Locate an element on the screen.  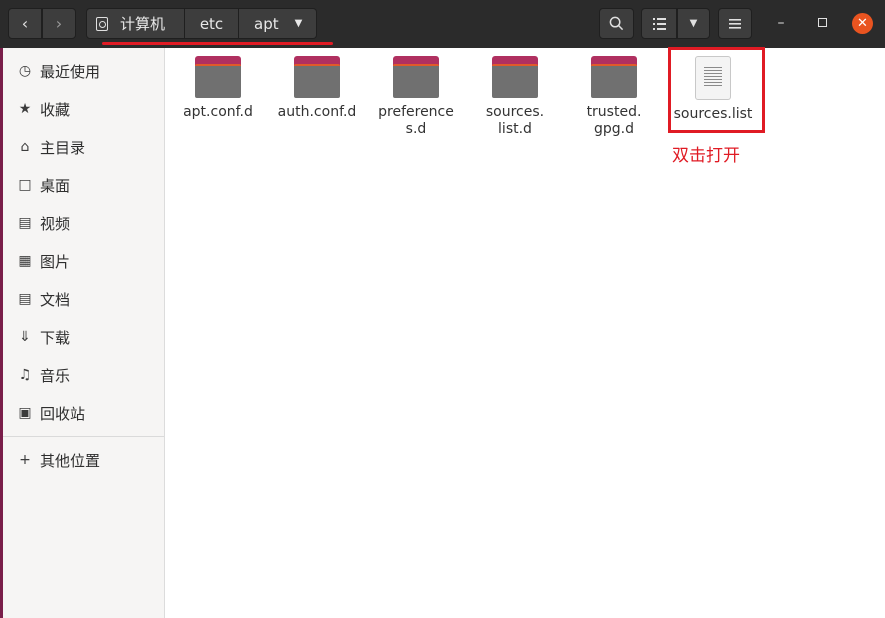
sidebar-item-documents: ▤ 文档 is located at coordinates (43, 299).